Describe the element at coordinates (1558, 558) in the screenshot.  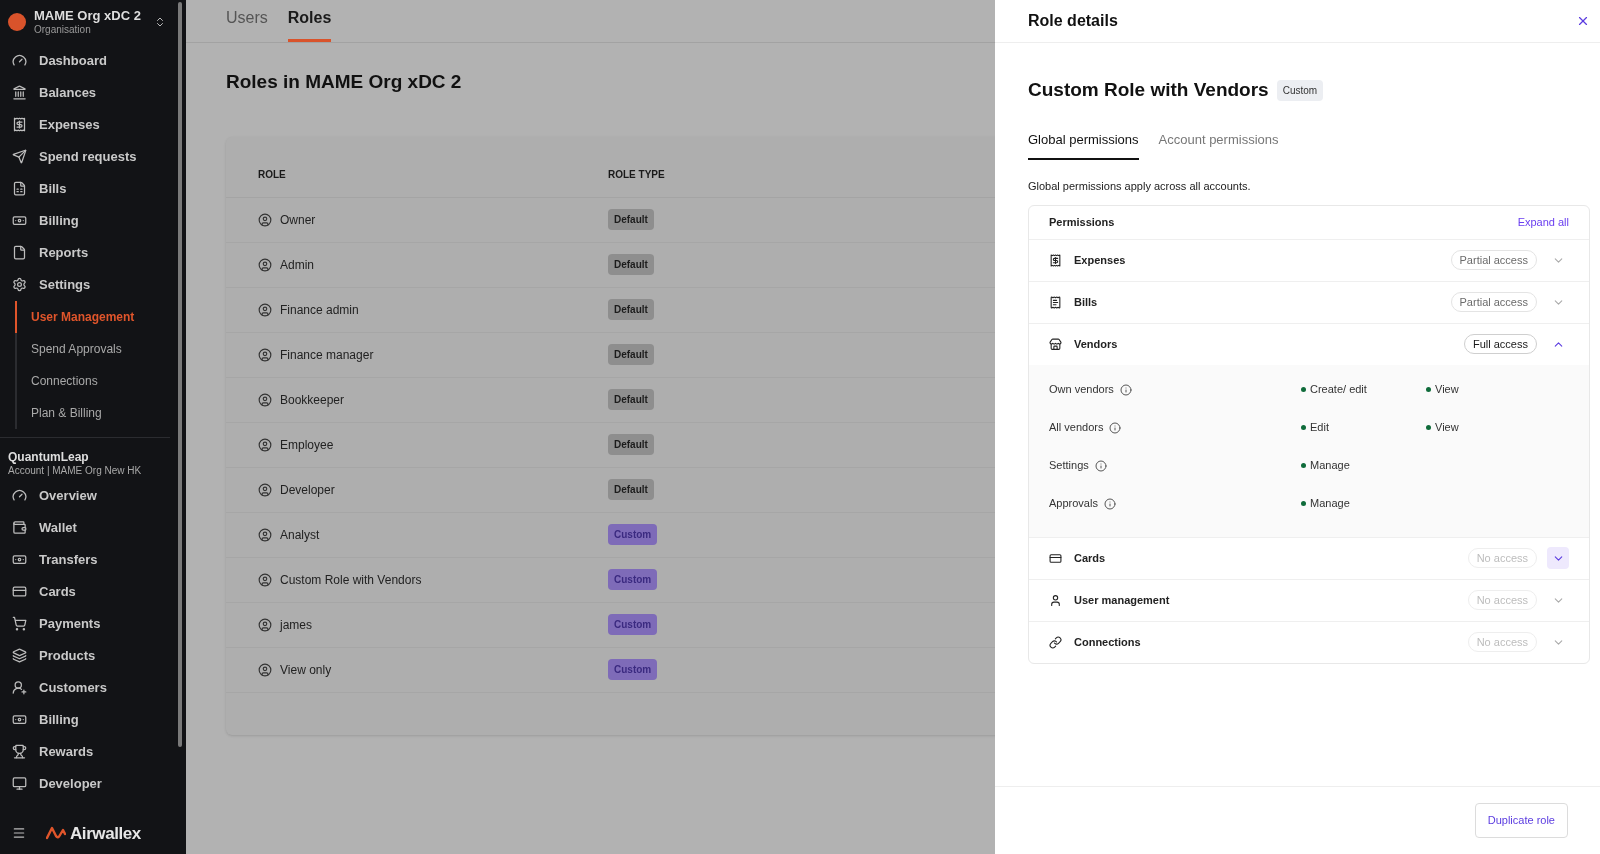
I see `toggle-button` at that location.